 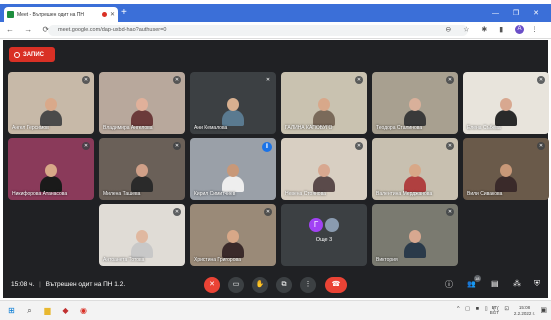 What do you see at coordinates (494, 29) in the screenshot?
I see `browser-toolbar-icons: ⊖ ☆ ✱ ▮ A ⋮` at bounding box center [494, 29].